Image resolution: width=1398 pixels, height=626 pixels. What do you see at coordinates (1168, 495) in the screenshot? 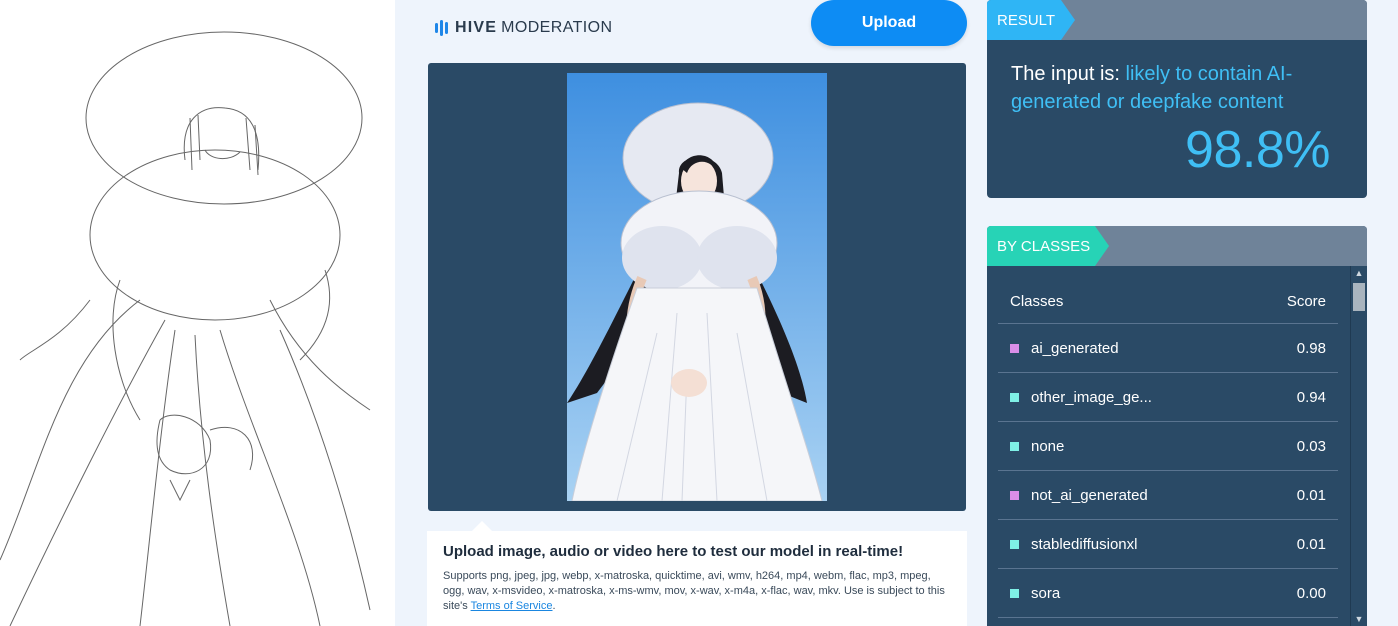
I see `table-row: not_ai_generated 0.01` at bounding box center [1168, 495].